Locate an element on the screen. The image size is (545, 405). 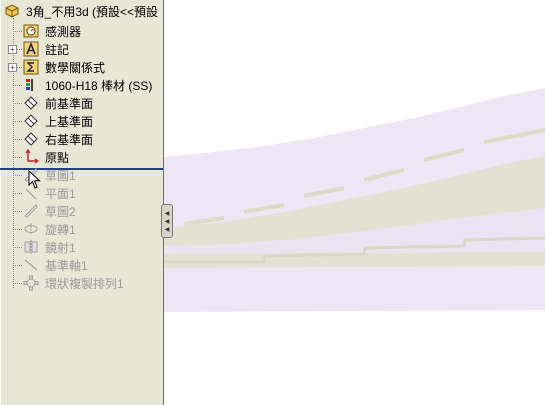
sketch-icon is located at coordinates (31, 211).